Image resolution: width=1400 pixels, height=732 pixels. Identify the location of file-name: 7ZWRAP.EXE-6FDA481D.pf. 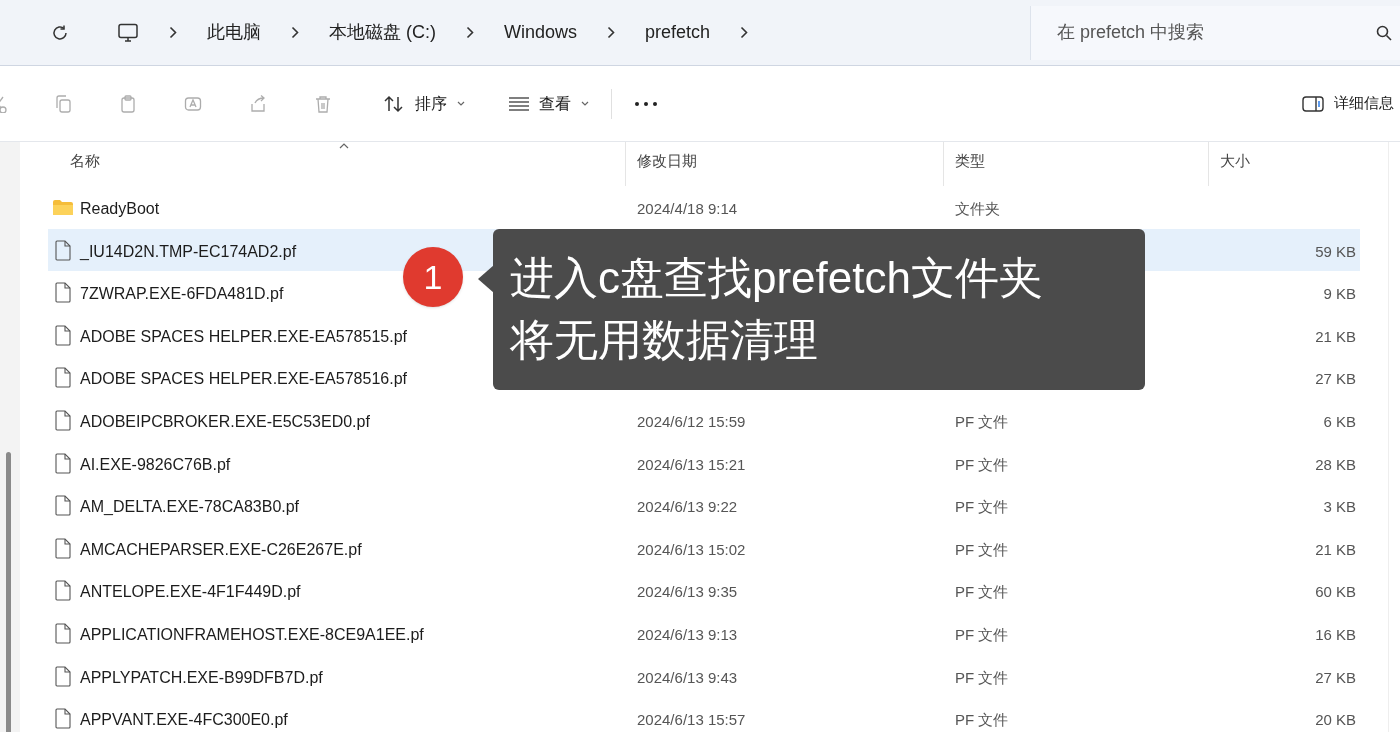
(182, 294).